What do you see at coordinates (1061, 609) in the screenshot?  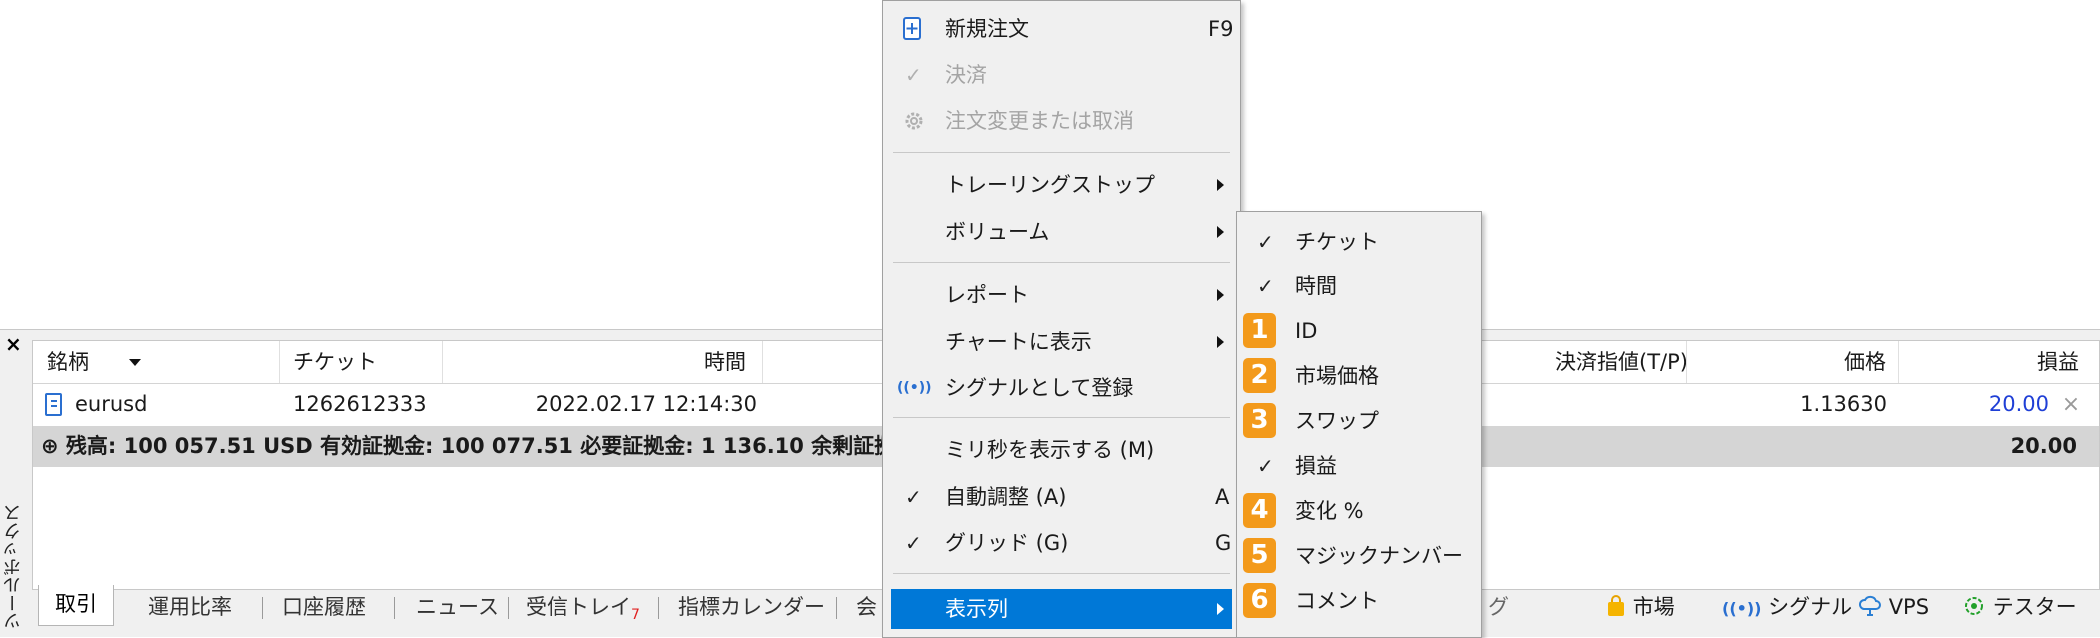 I see `menu-item-columns: 表示列` at bounding box center [1061, 609].